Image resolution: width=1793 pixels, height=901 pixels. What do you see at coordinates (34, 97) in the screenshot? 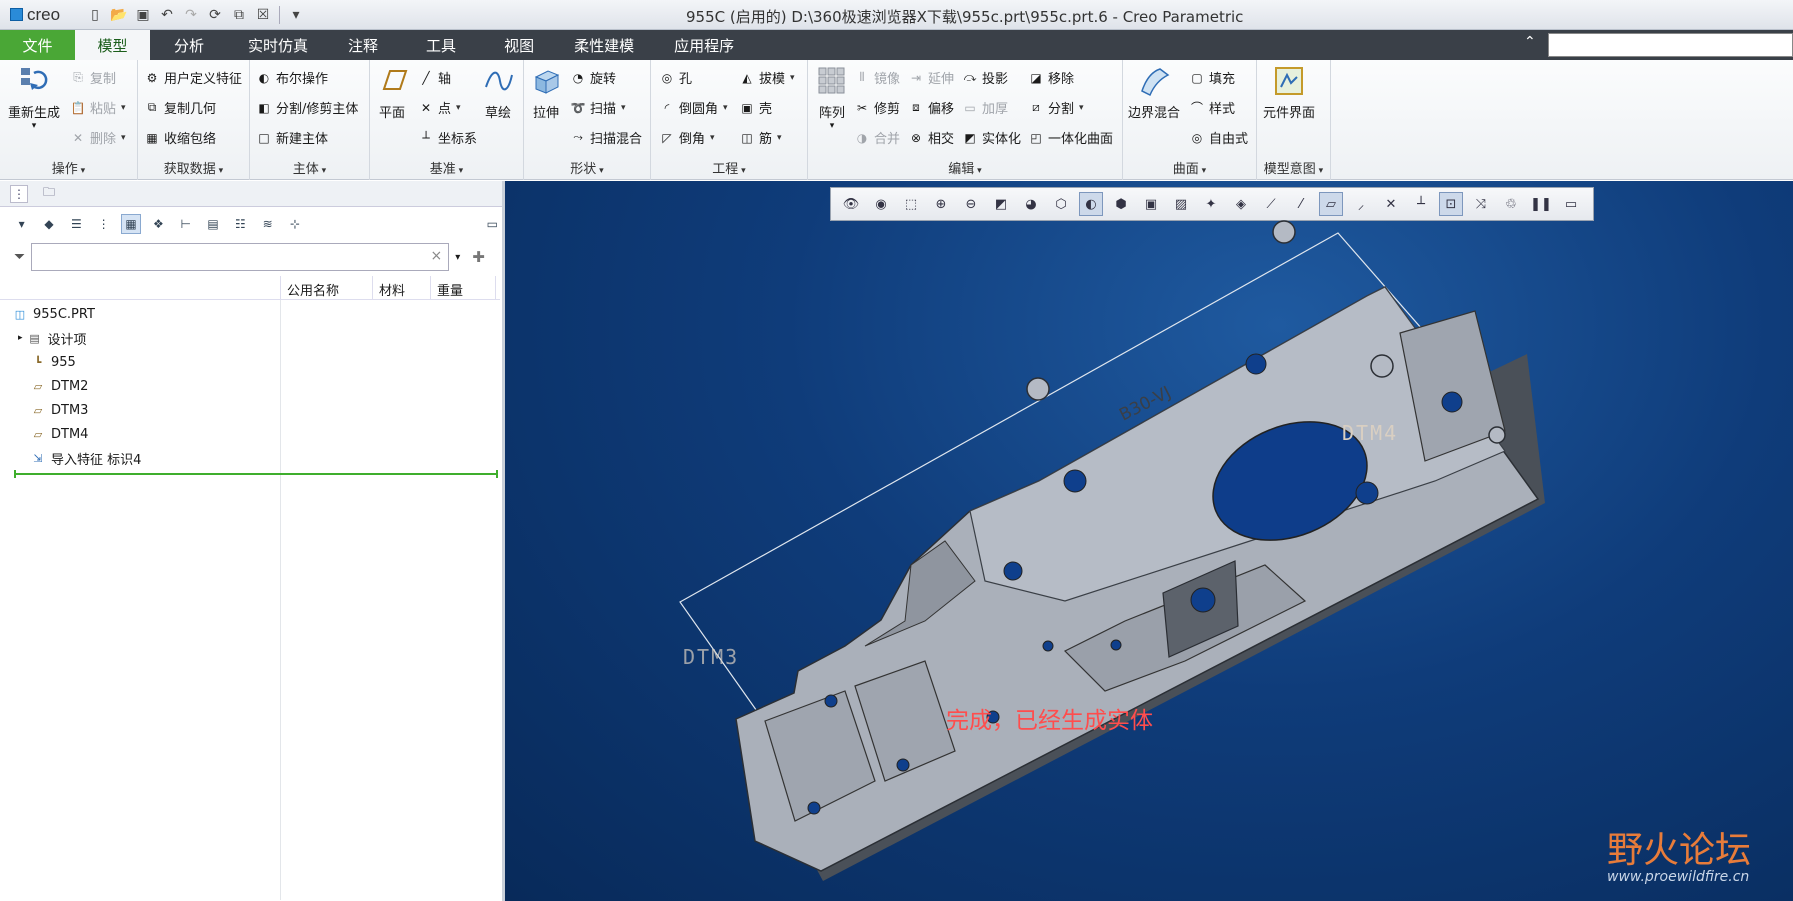
I see `regenerate-button: 重新生成 ▾` at bounding box center [34, 97].